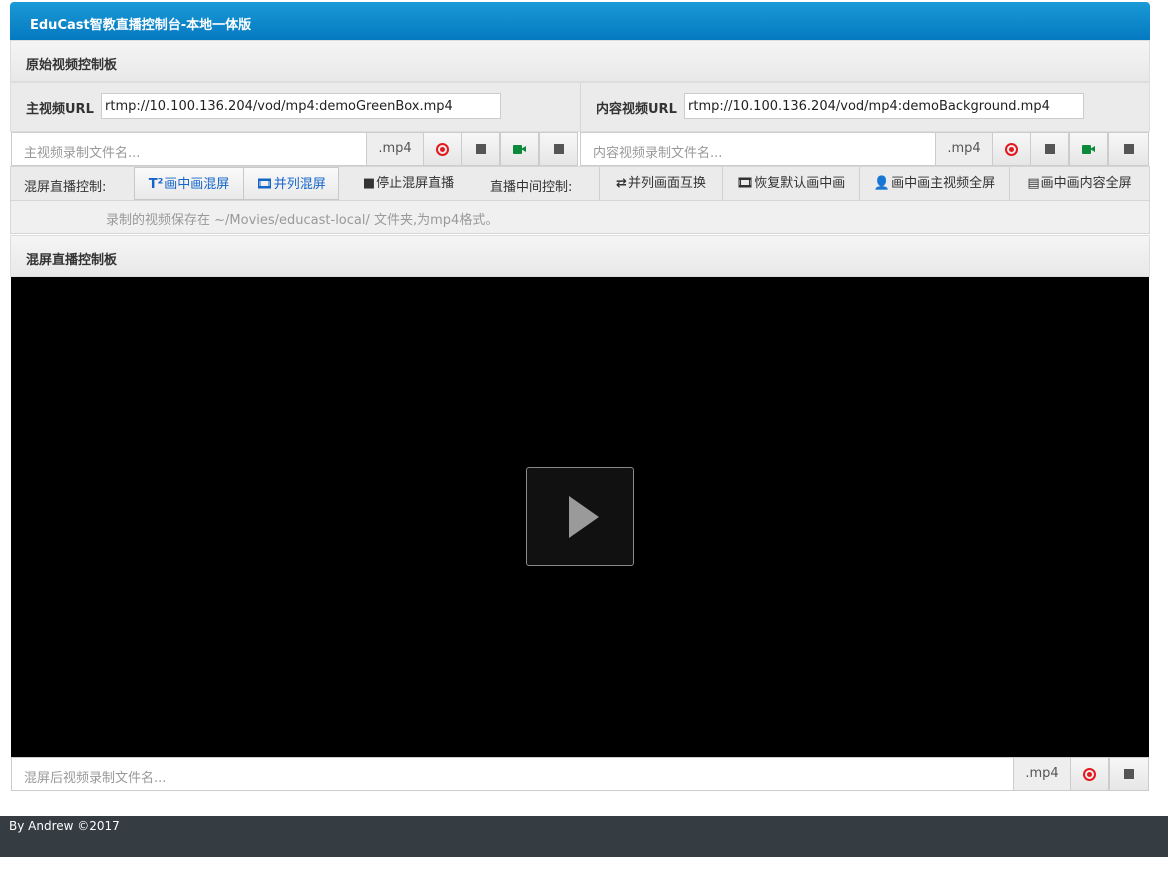 Image resolution: width=1168 pixels, height=876 pixels. I want to click on pip-content-full-button: ▤画中画内容全屏, so click(1079, 183).